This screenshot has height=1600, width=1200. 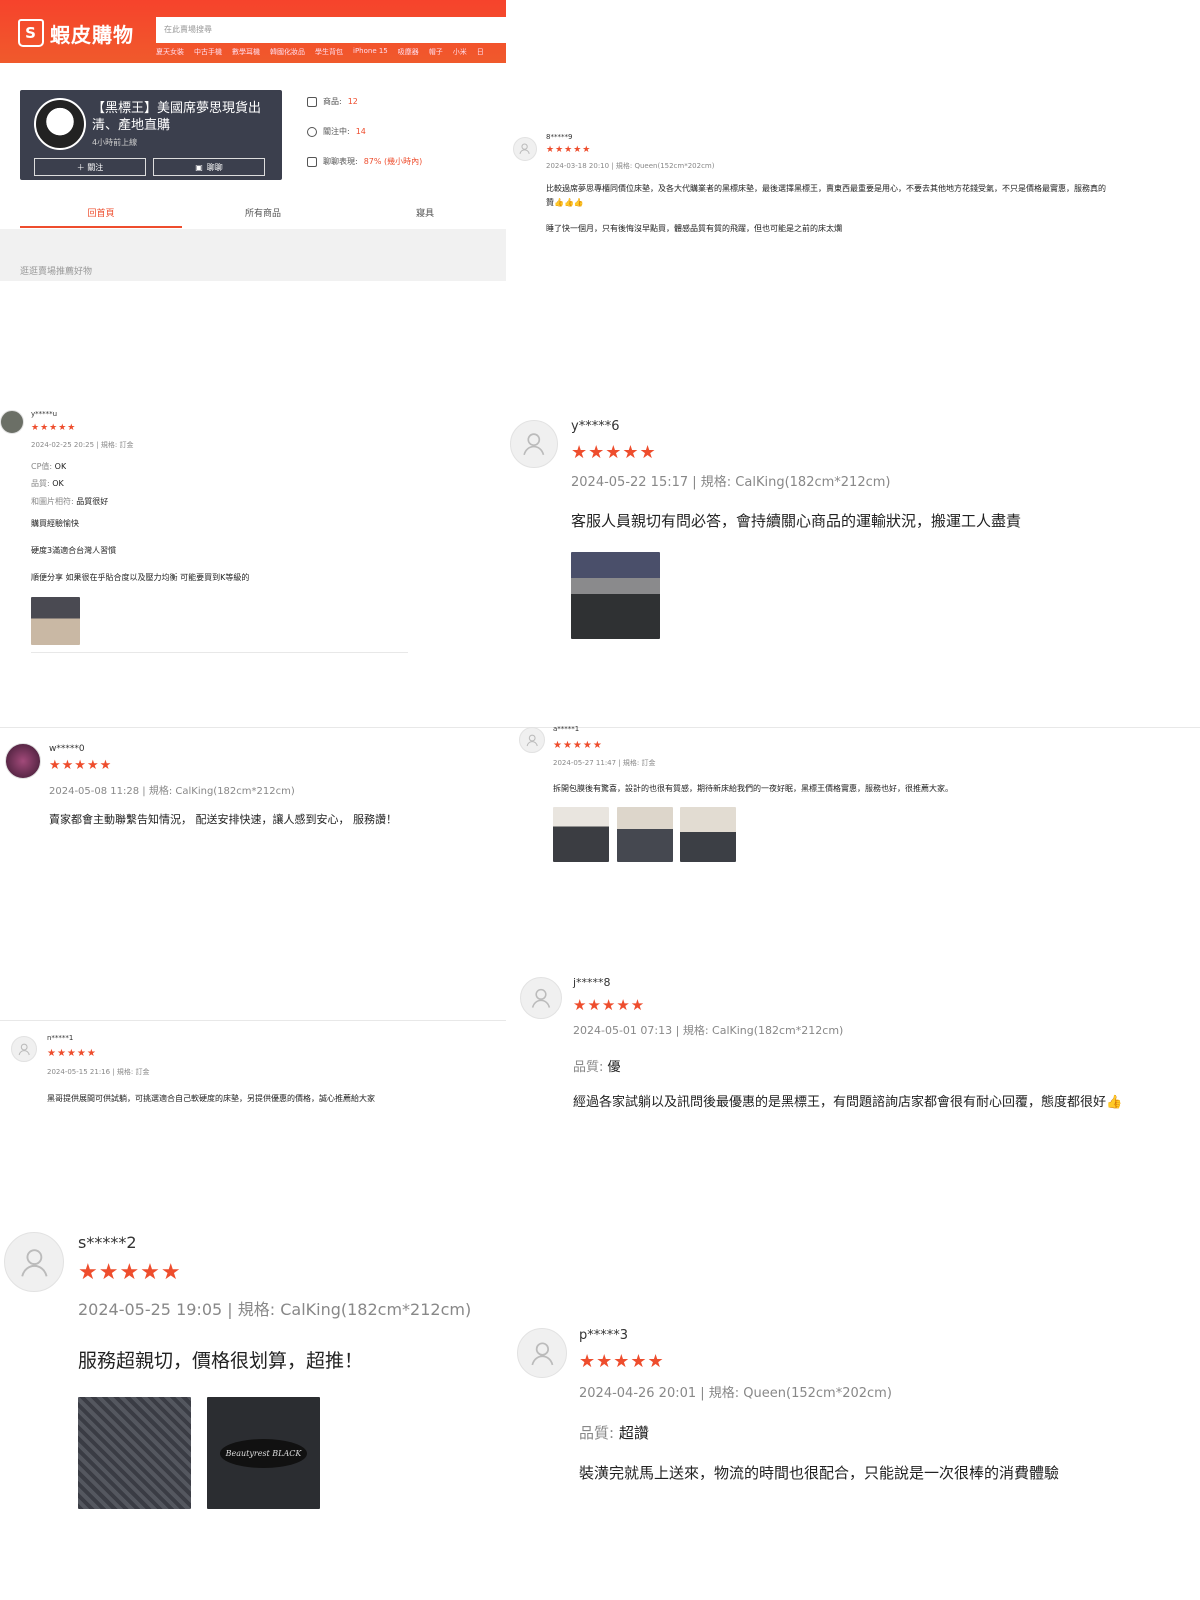 What do you see at coordinates (92, 34) in the screenshot?
I see `logo-text: 蝦皮購物` at bounding box center [92, 34].